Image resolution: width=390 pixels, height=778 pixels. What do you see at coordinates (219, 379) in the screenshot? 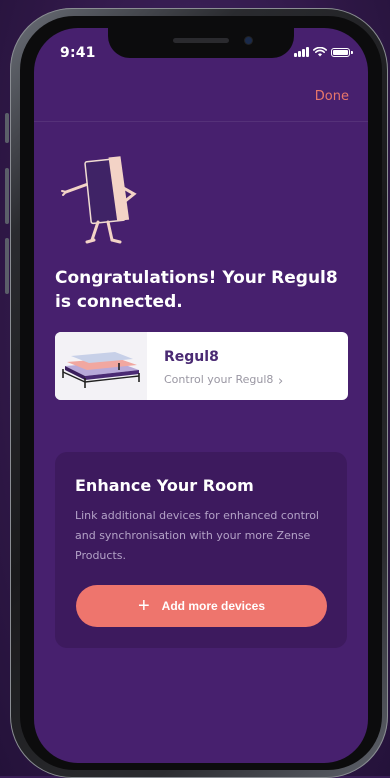
I see `device-subtitle: Control your Regul8` at bounding box center [219, 379].